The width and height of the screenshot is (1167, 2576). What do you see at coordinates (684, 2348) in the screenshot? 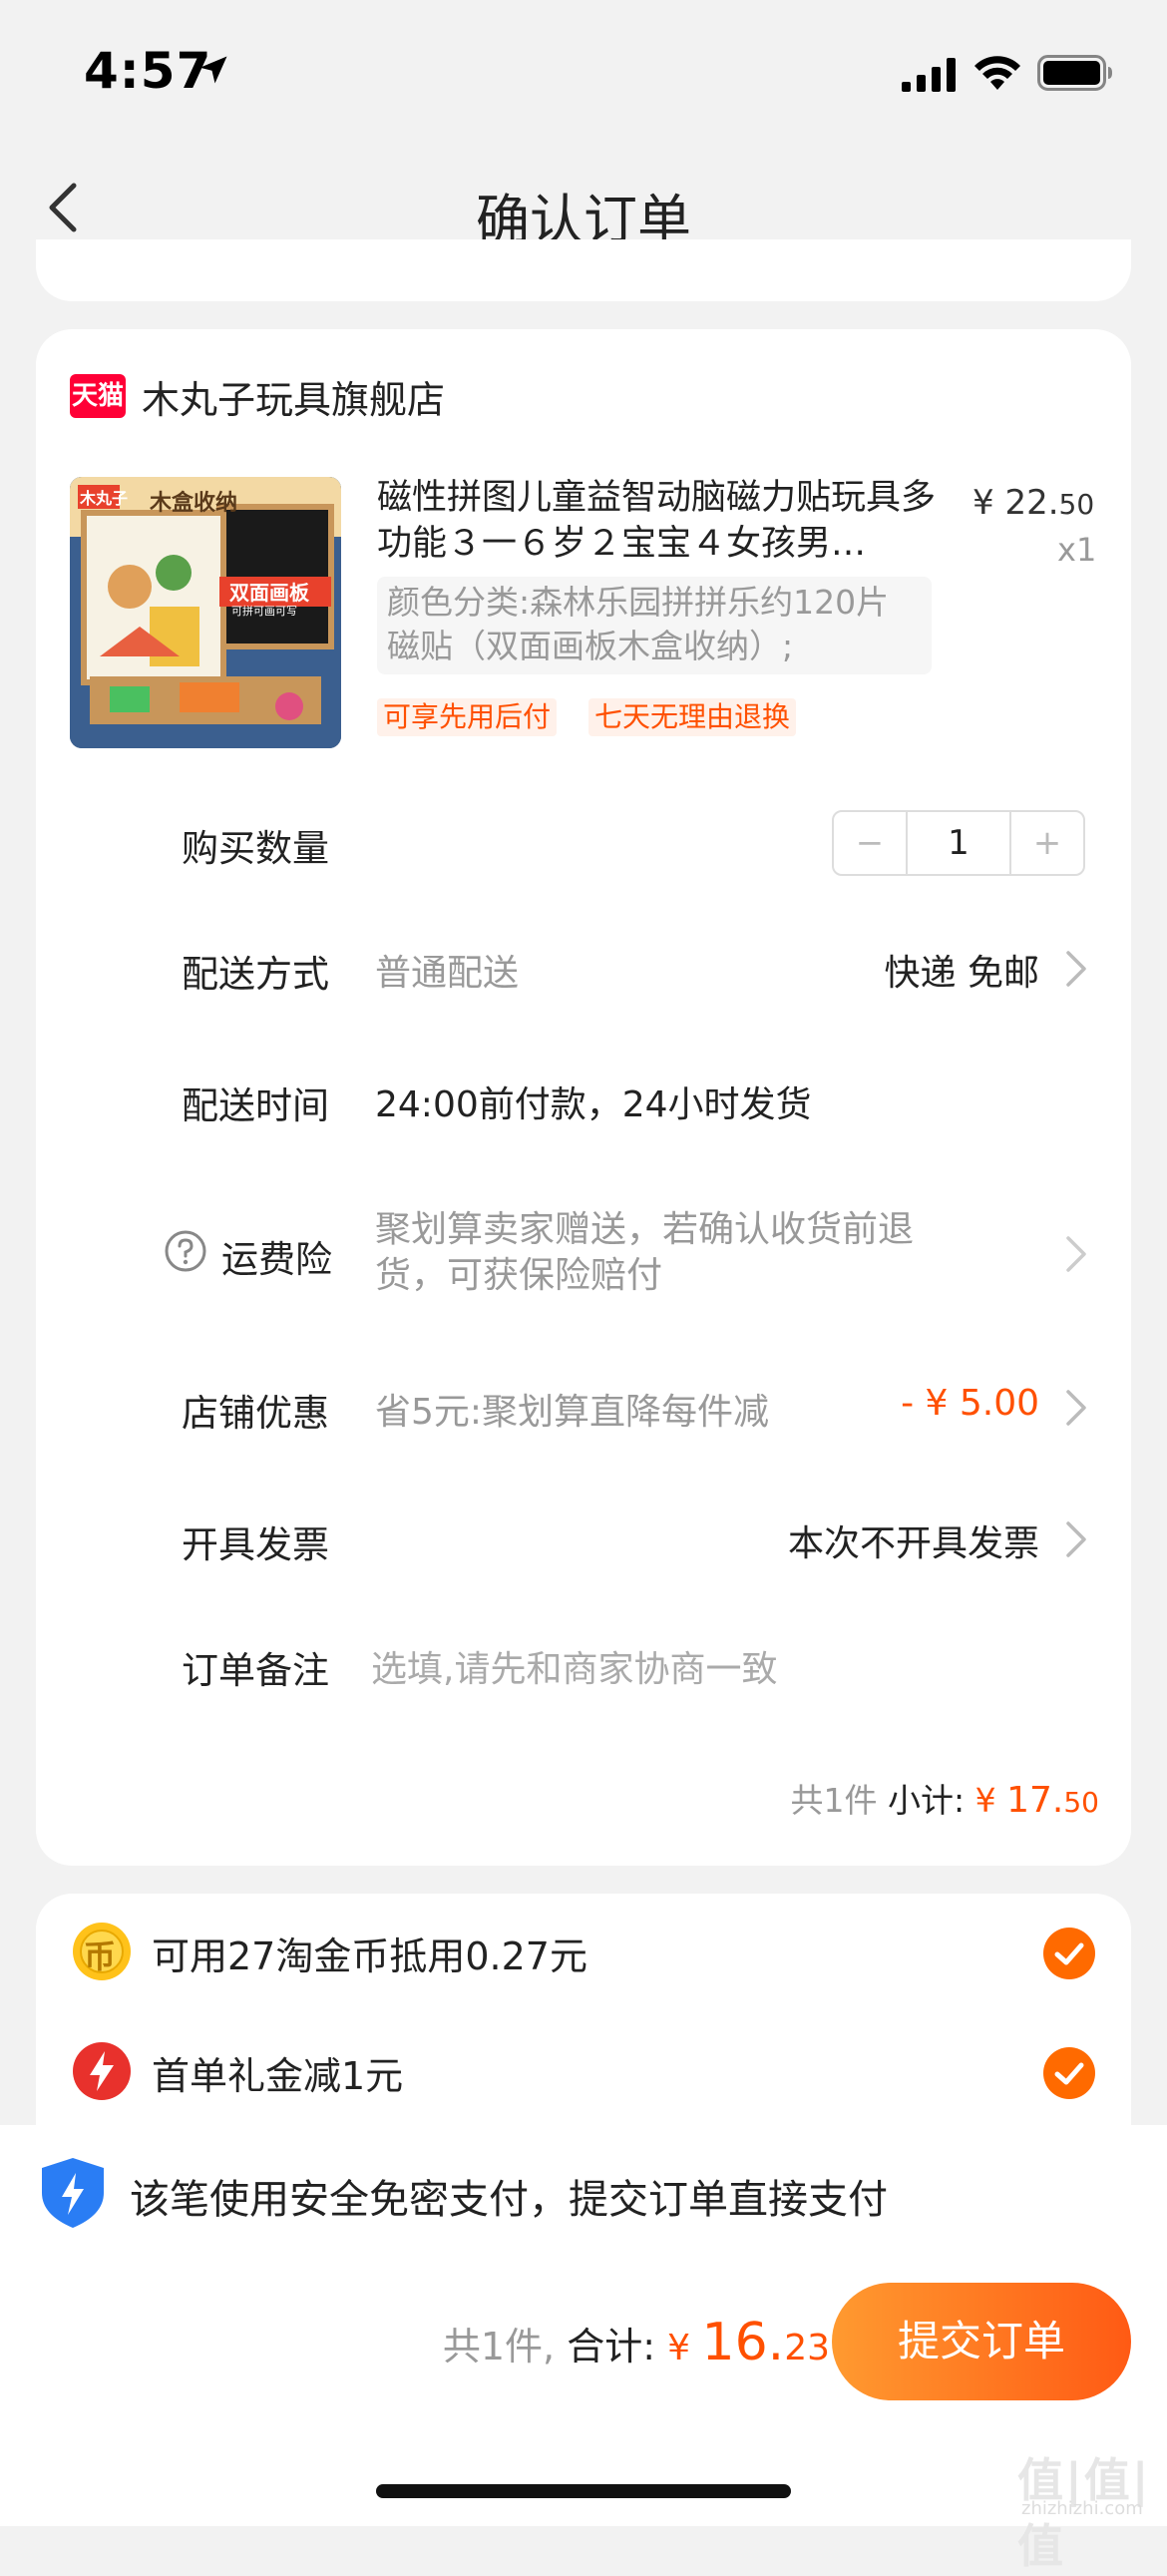
I see `total-currency: ¥` at bounding box center [684, 2348].